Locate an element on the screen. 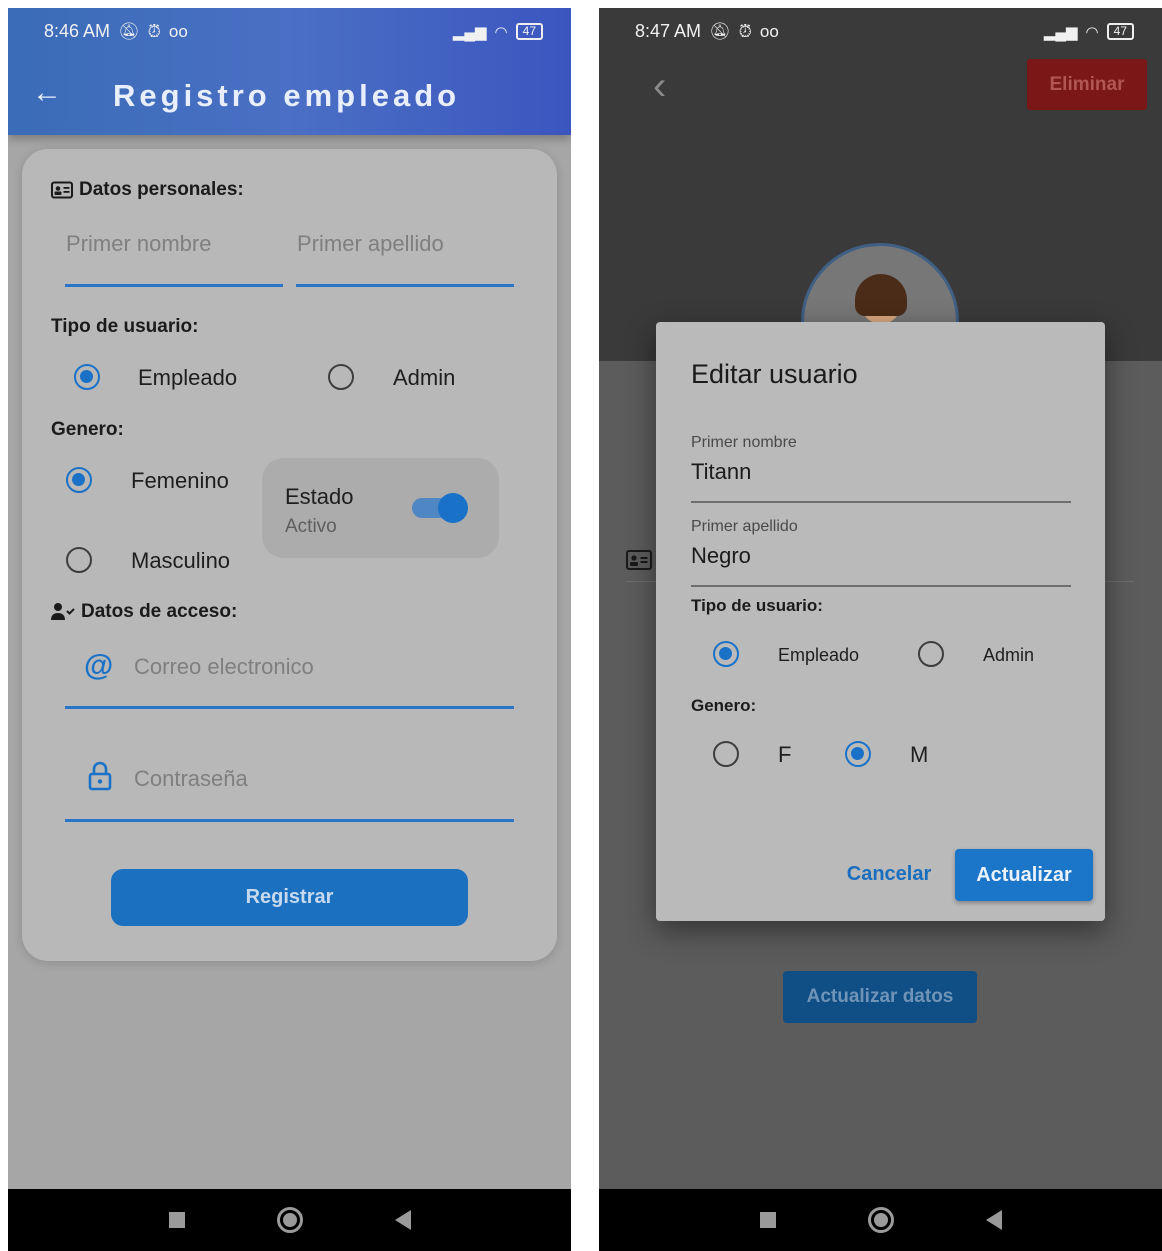  status-time: 8:47 AM is located at coordinates (668, 31).